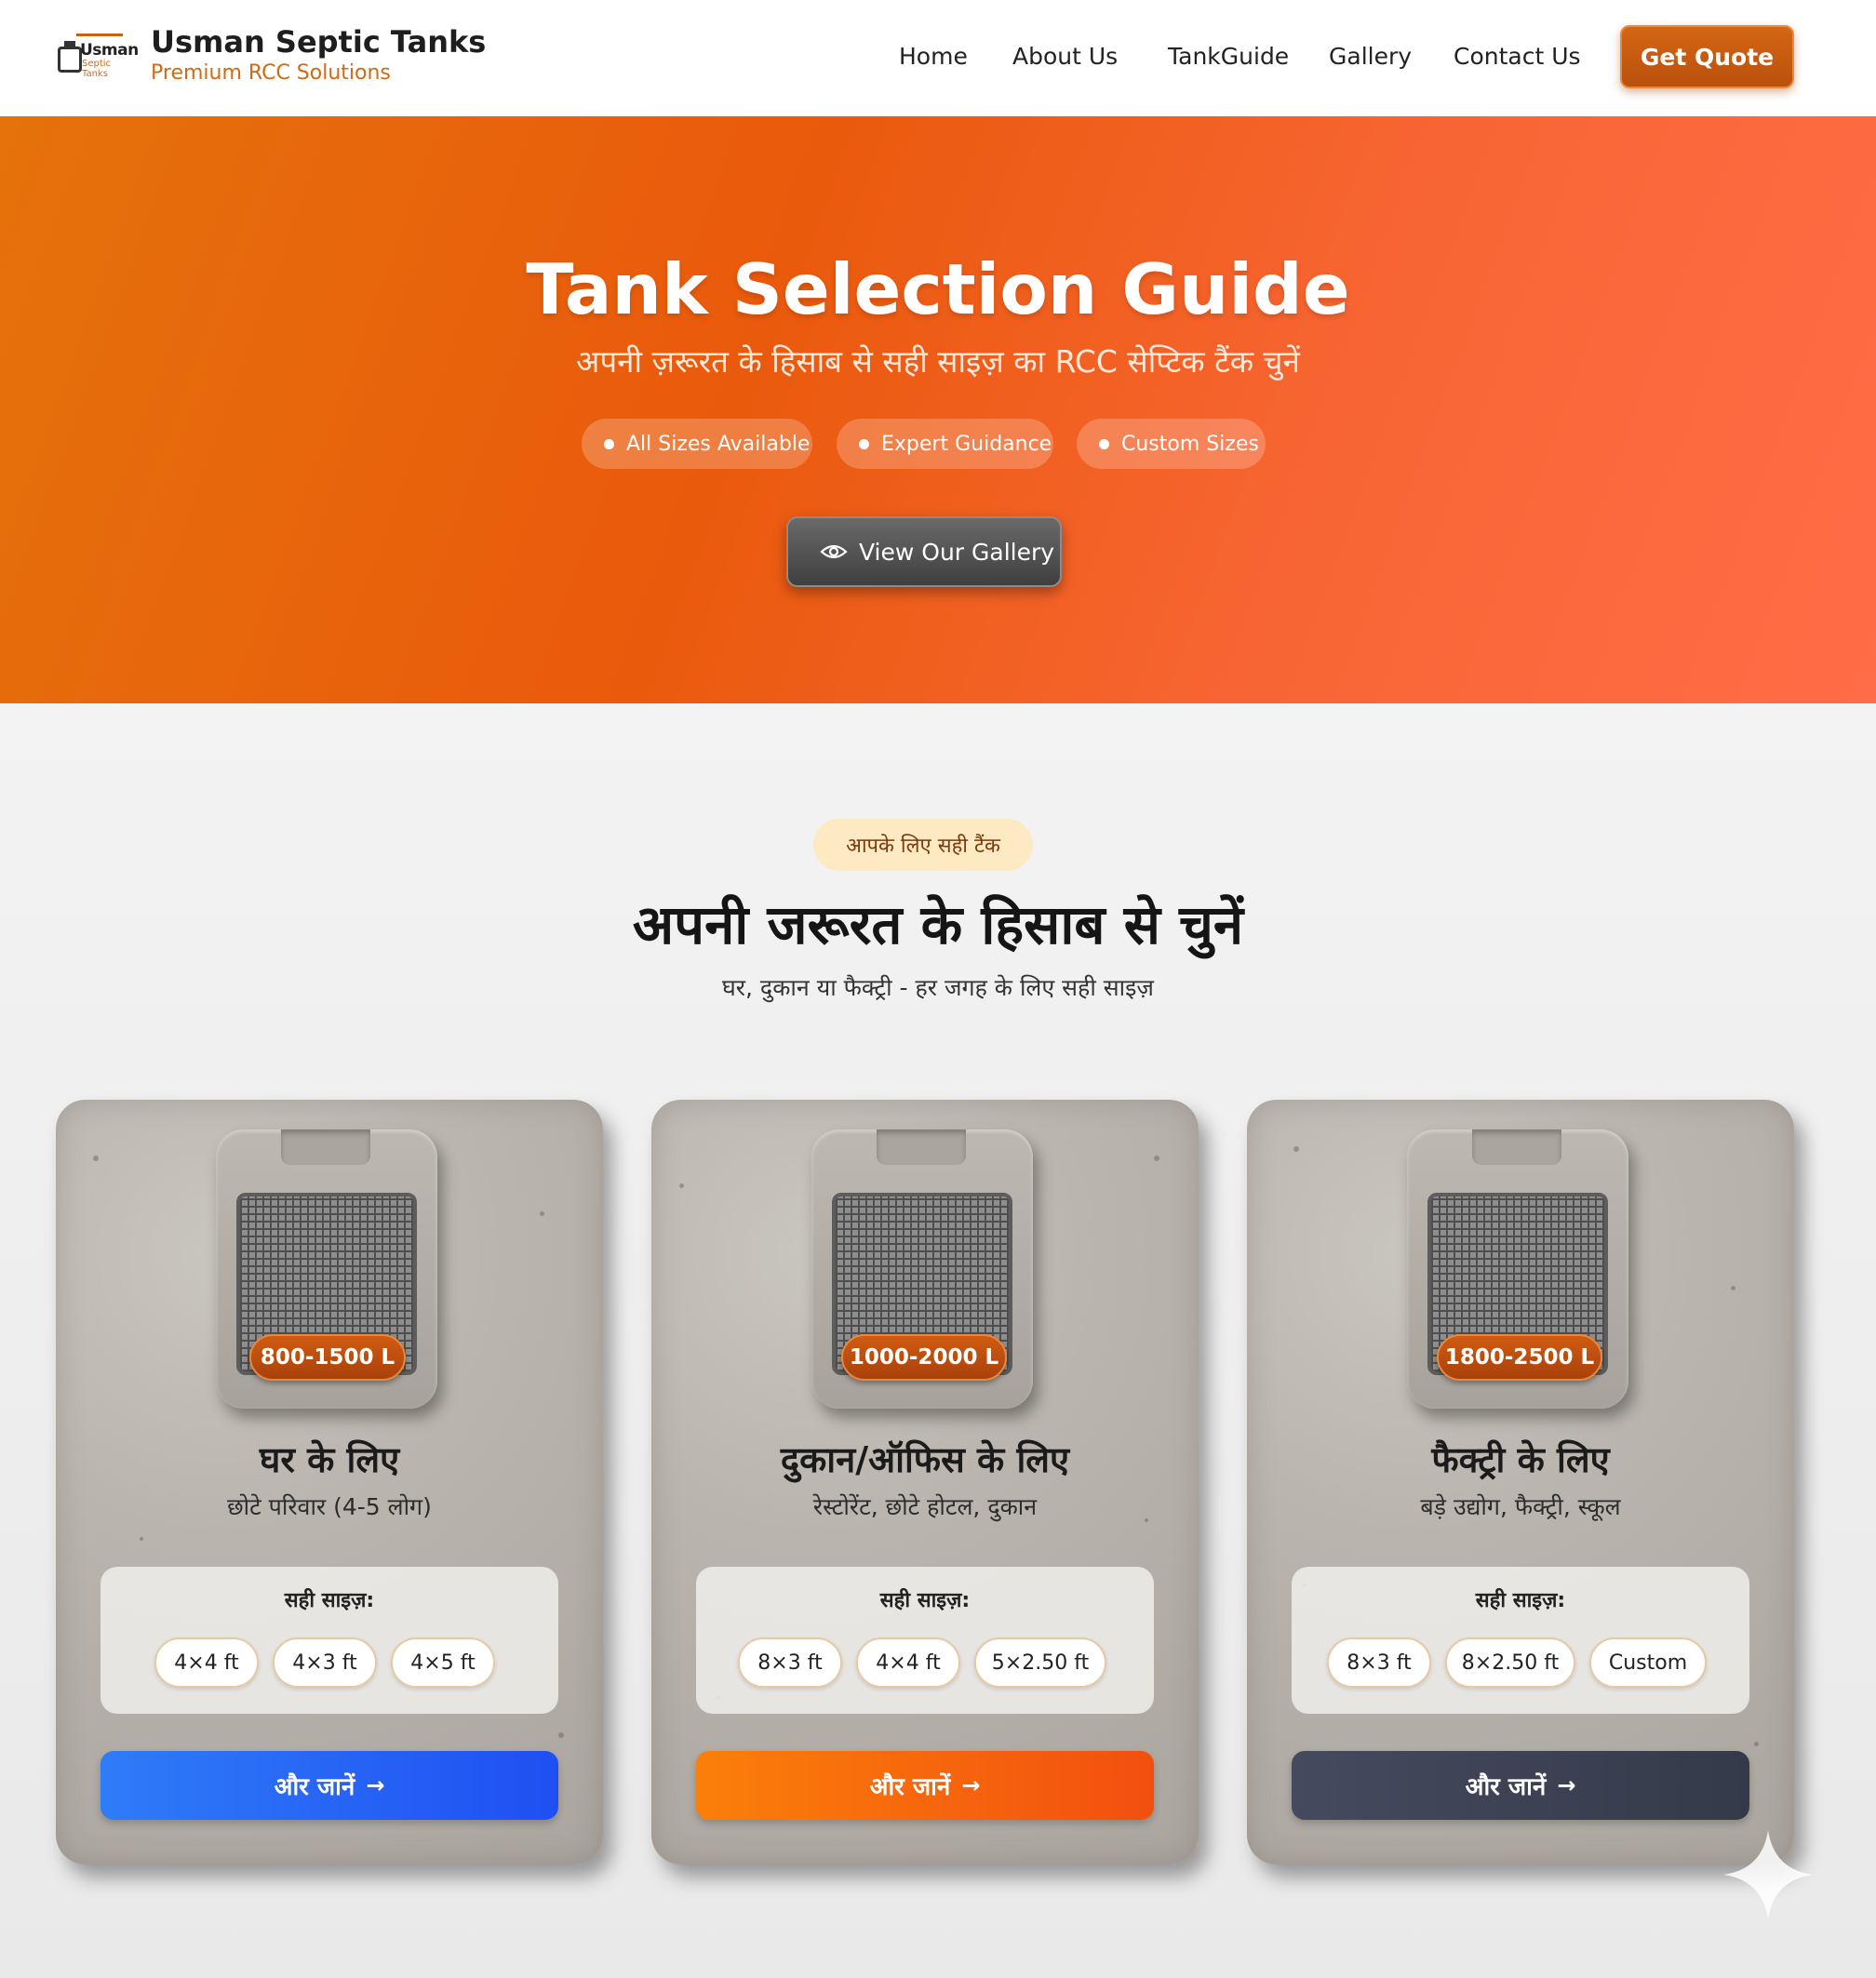 The width and height of the screenshot is (1876, 1978). I want to click on pill-custom-sizes: Custom Sizes, so click(1171, 444).